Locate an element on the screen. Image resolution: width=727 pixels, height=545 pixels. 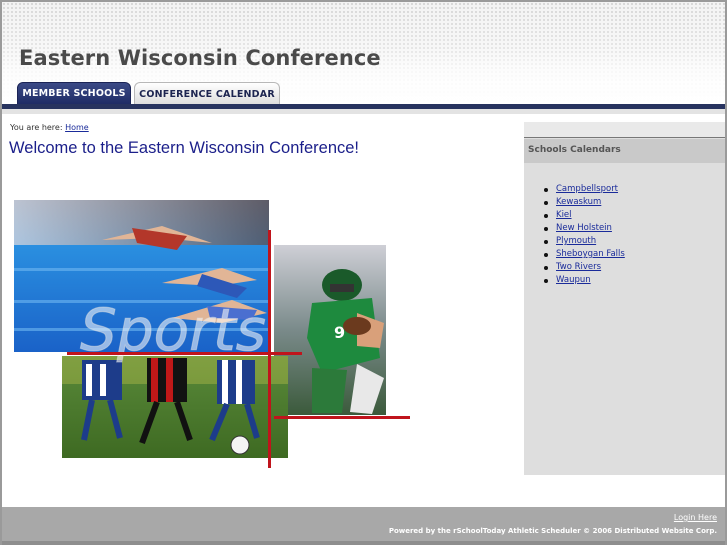
list-item: Two Rivers is located at coordinates (584, 268).